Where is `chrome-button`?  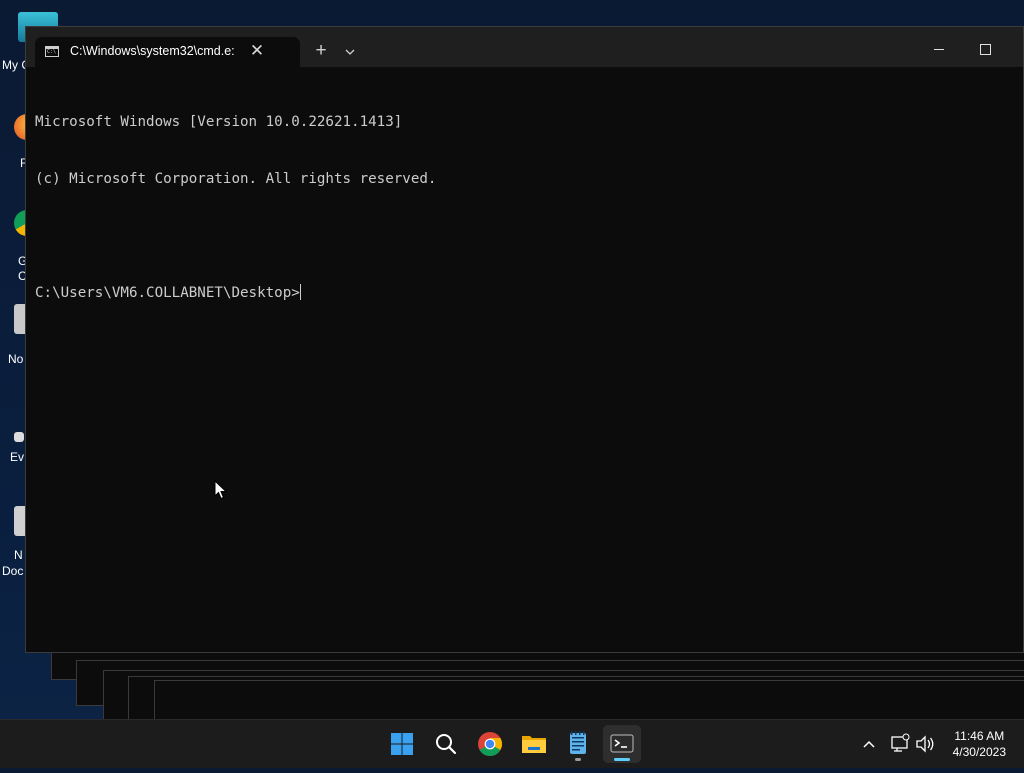
chrome-button is located at coordinates (490, 744).